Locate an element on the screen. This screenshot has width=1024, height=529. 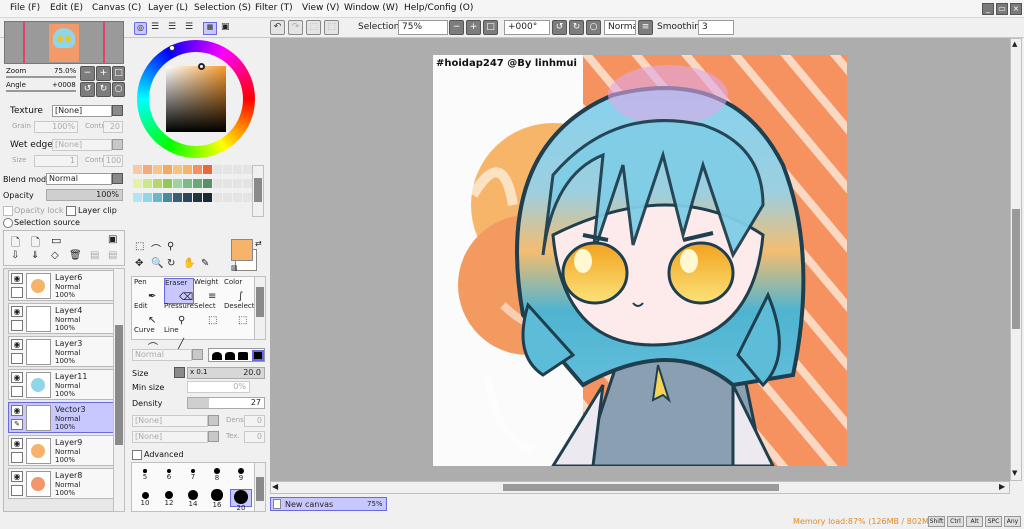
move-icon: ✥ is located at coordinates (139, 263).